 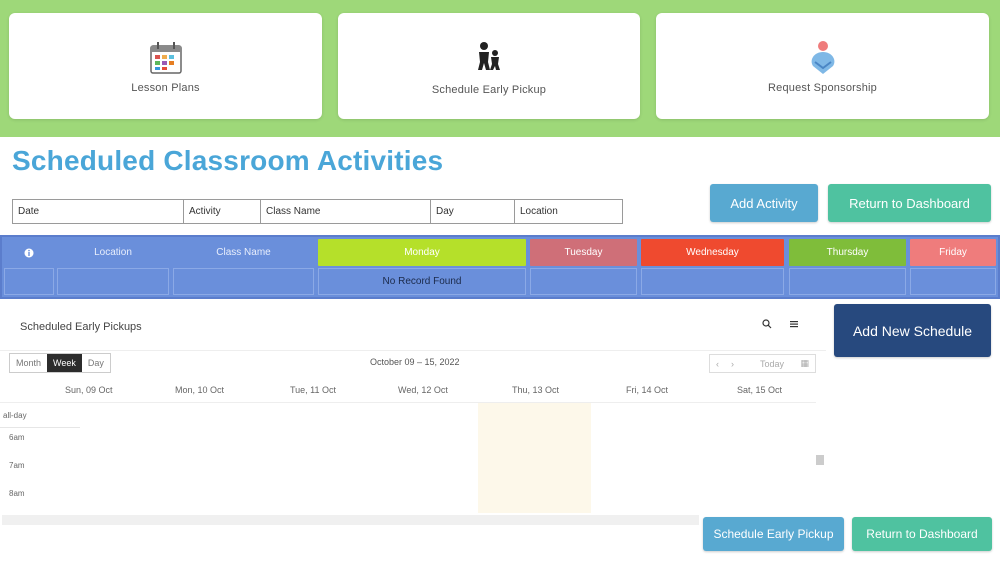 I want to click on filter-activity: Activity, so click(x=222, y=211).